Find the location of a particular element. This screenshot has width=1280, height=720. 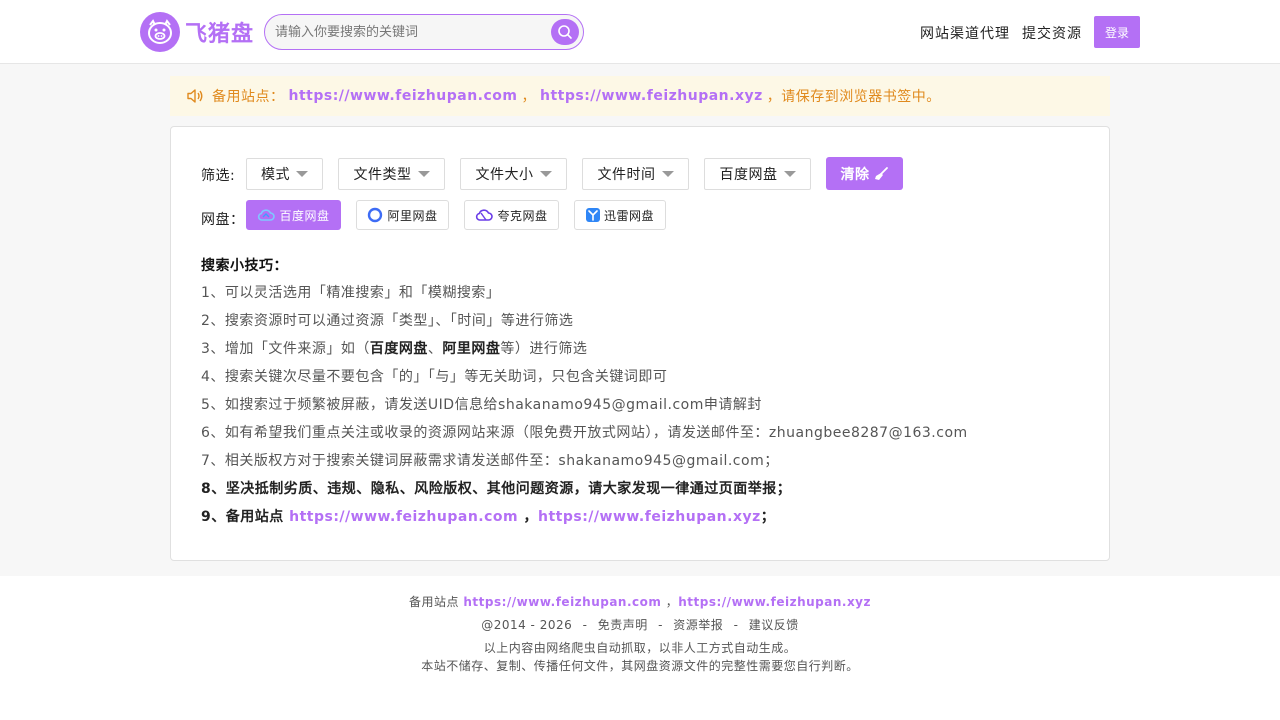

footer-backup-label: 备用站点 is located at coordinates (434, 602).